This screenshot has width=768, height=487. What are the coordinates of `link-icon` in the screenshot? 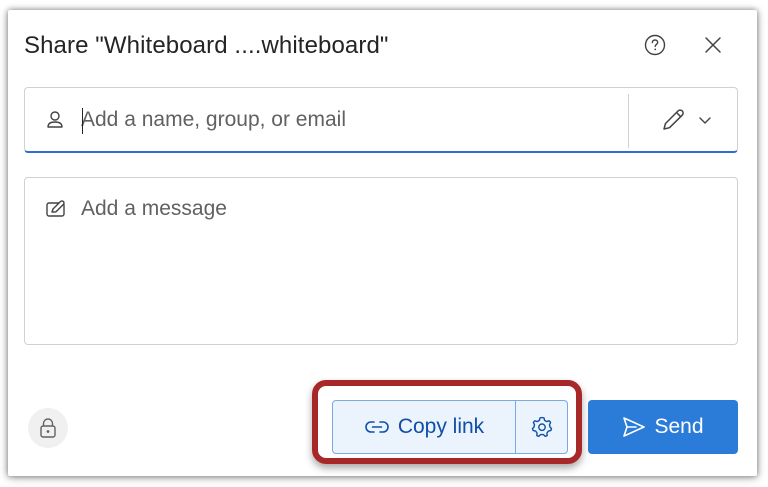 It's located at (377, 427).